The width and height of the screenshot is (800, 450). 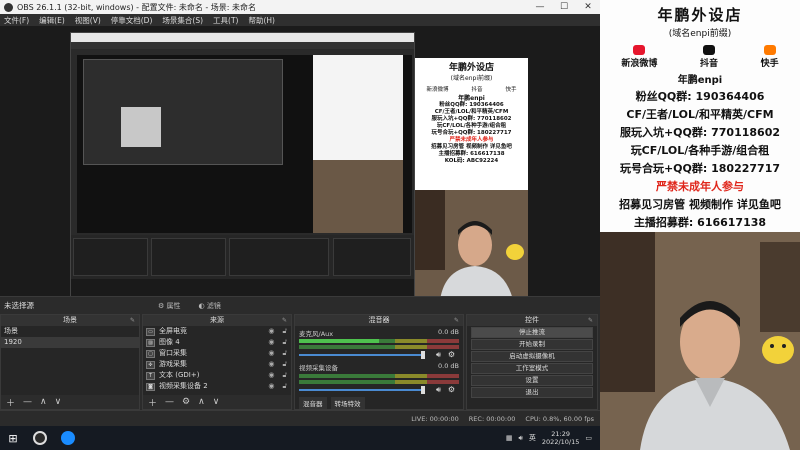 I want to click on menu-scene-collection: 场景集合(S), so click(x=182, y=20).